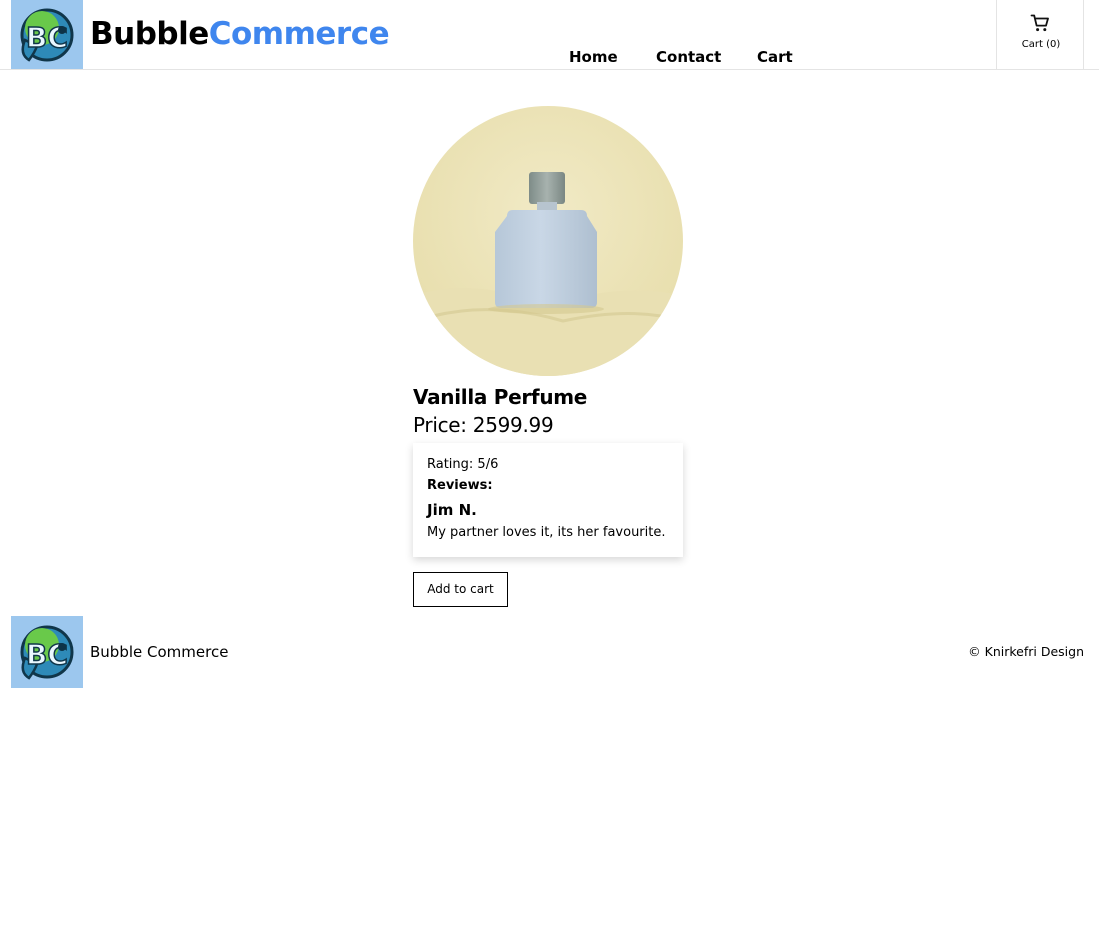 The image size is (1099, 947). What do you see at coordinates (149, 34) in the screenshot?
I see `brand-name-part1: Bubble` at bounding box center [149, 34].